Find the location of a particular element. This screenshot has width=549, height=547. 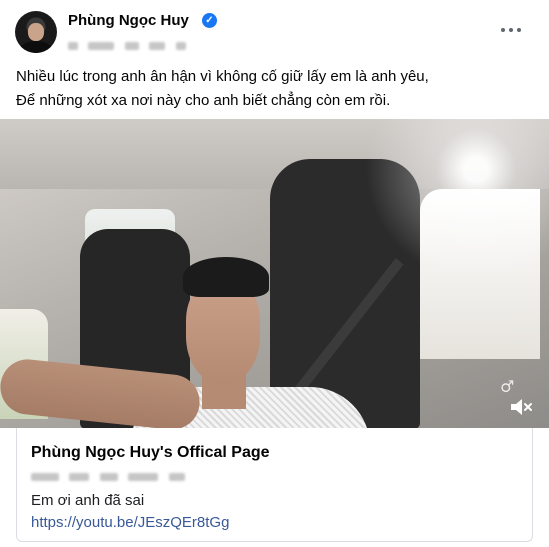

avatar-face is located at coordinates (36, 32).